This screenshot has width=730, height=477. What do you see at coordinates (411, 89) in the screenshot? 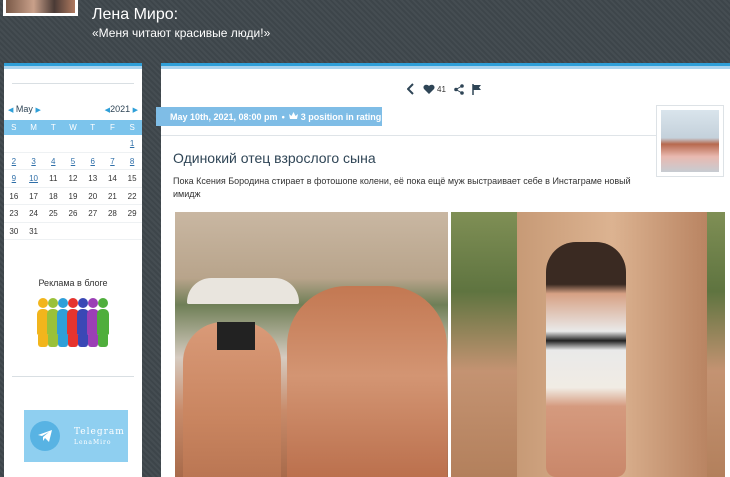
I see `back-icon` at bounding box center [411, 89].